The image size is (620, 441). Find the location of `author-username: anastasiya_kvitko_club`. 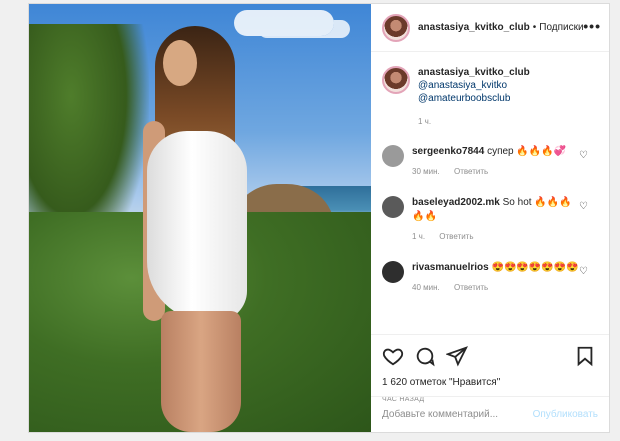

author-username: anastasiya_kvitko_club is located at coordinates (474, 27).